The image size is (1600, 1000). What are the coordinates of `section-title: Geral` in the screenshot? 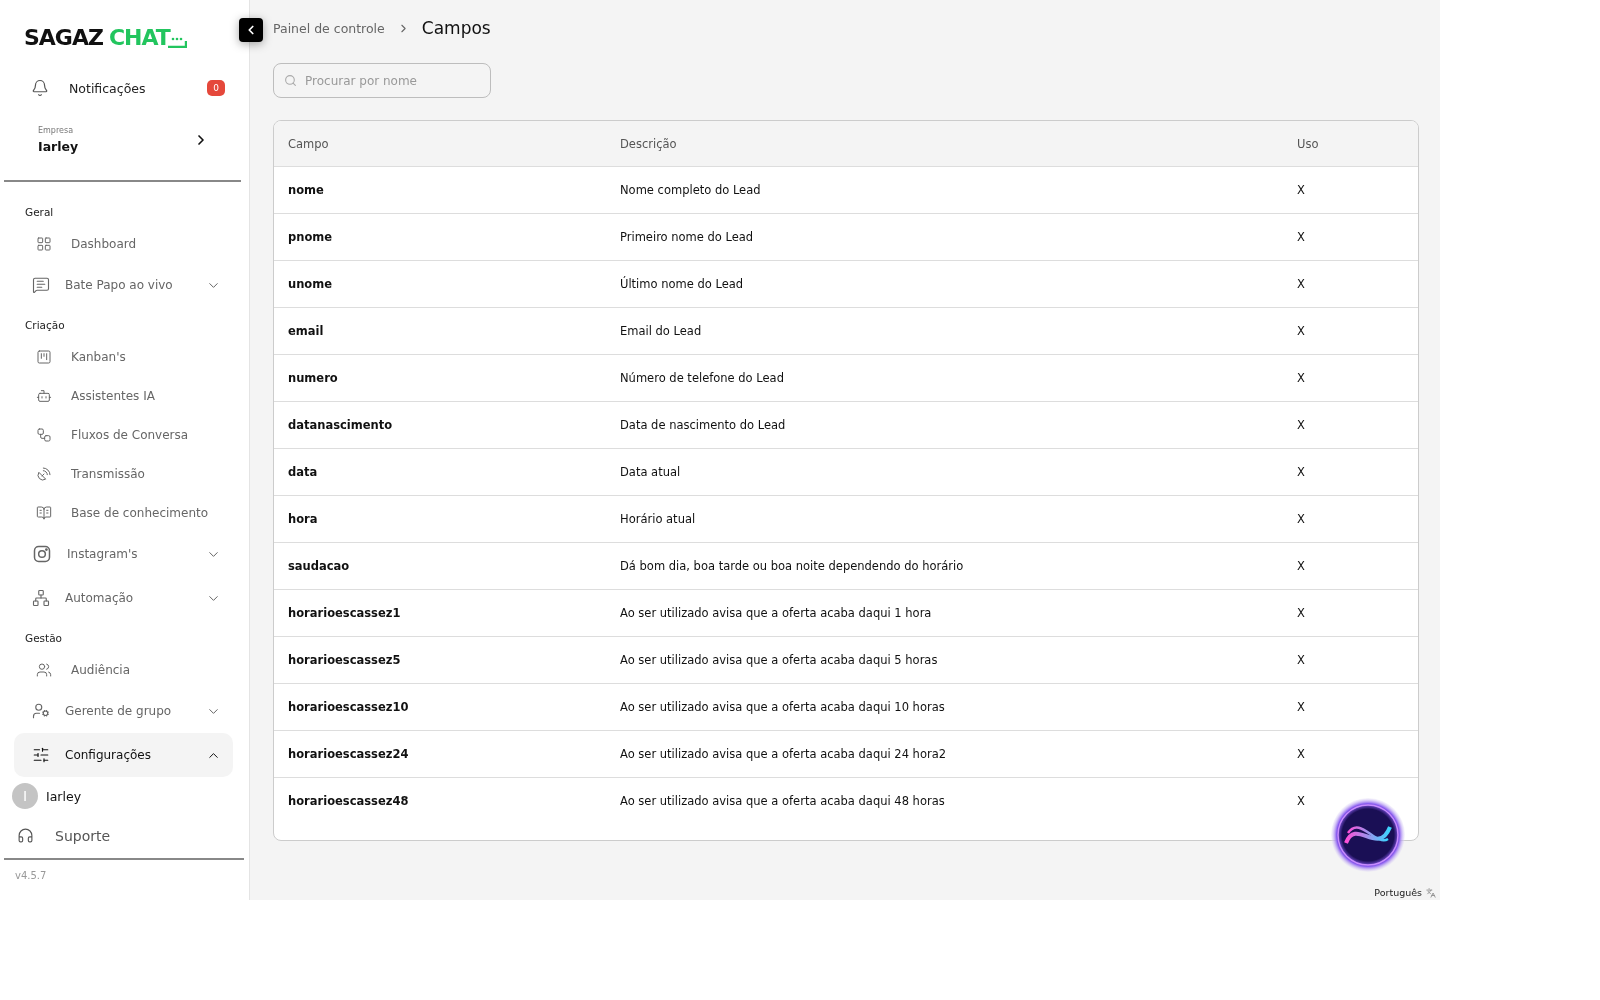 It's located at (40, 212).